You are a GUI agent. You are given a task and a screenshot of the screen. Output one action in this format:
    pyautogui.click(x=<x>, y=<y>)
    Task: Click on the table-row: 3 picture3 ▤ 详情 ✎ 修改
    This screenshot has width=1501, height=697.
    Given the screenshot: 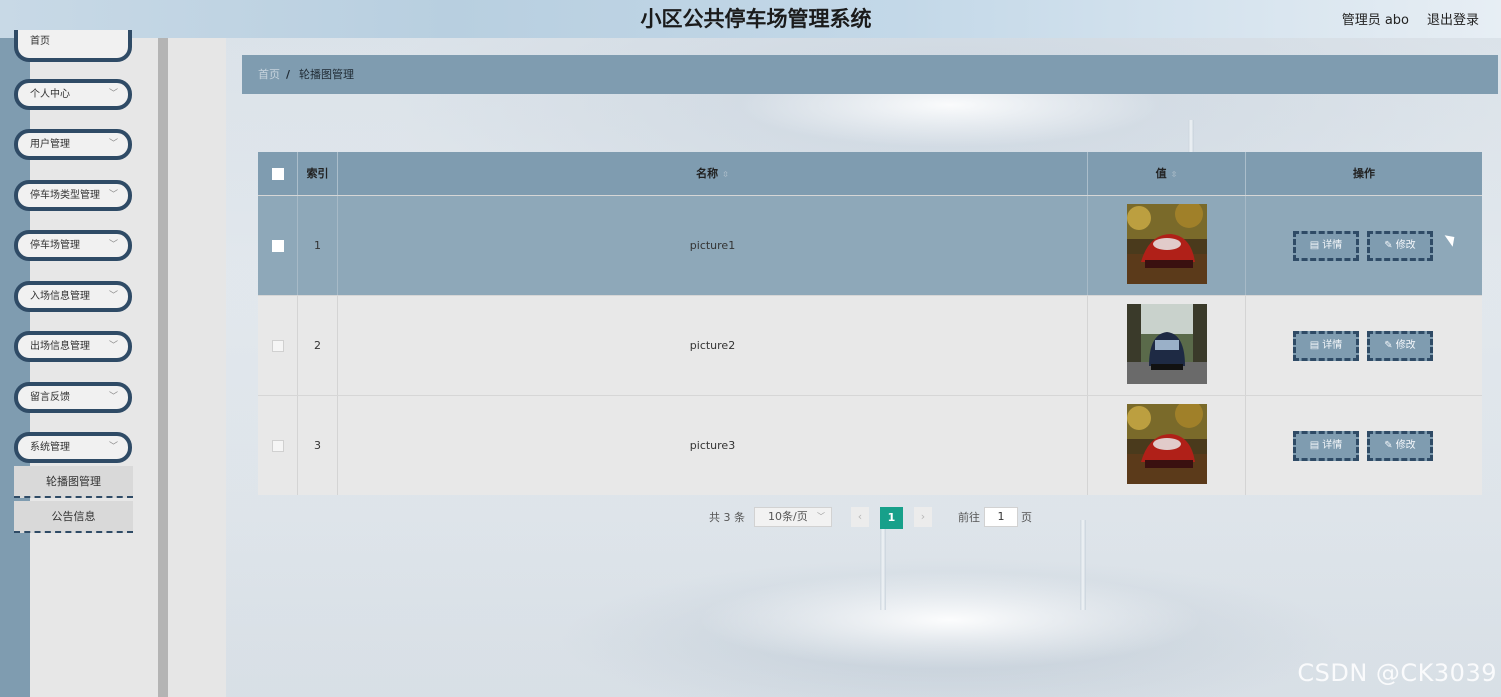 What is the action you would take?
    pyautogui.click(x=870, y=445)
    